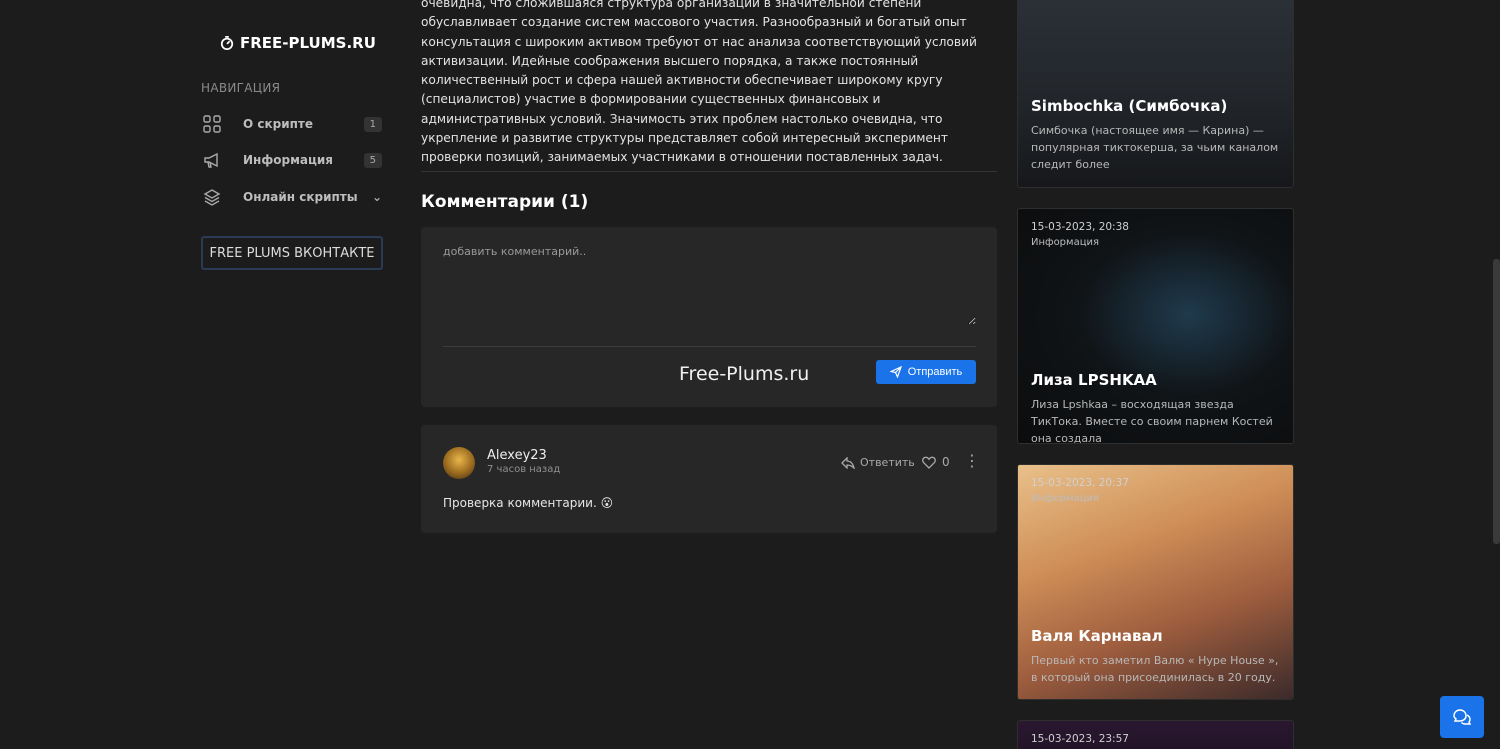 This screenshot has width=1500, height=749. Describe the element at coordinates (1155, 734) in the screenshot. I see `news-card: 15-03-2023, 23:57` at that location.